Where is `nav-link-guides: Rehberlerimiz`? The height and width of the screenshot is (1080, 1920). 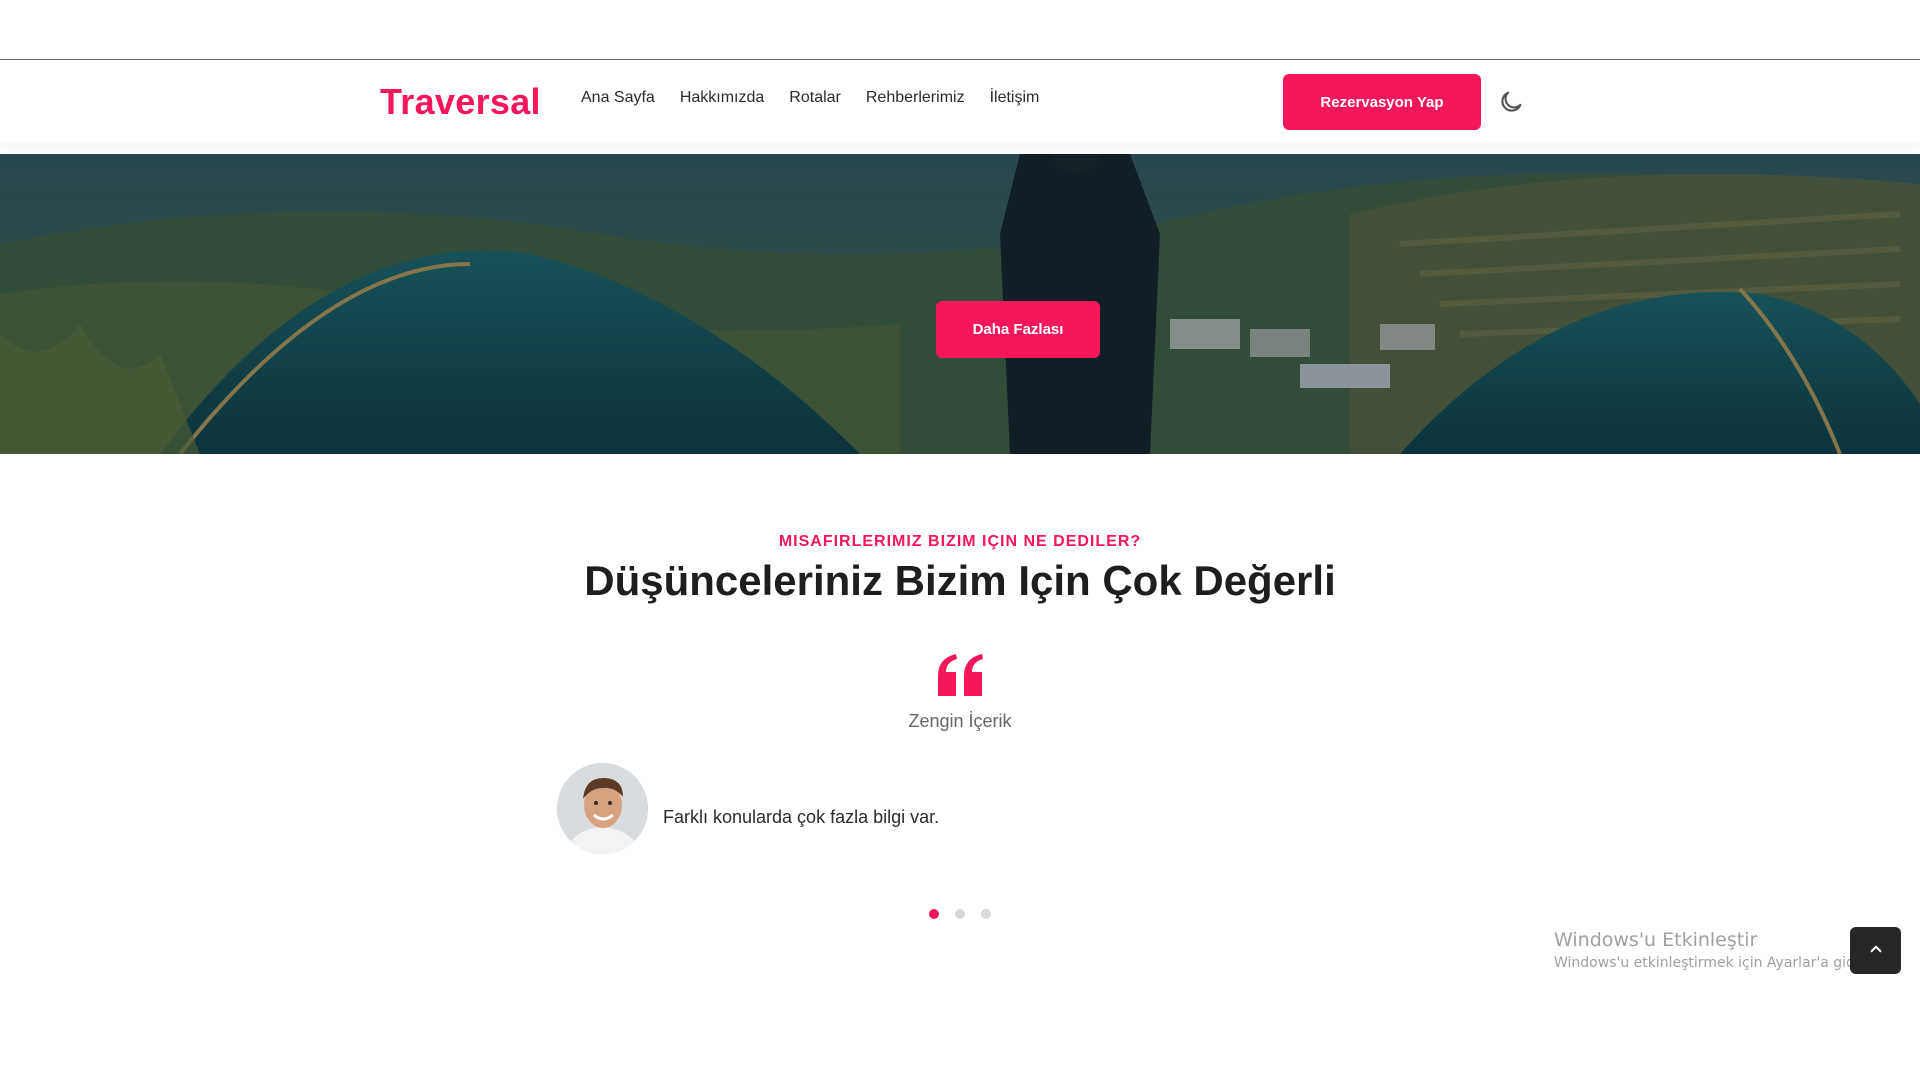
nav-link-guides: Rehberlerimiz is located at coordinates (915, 98).